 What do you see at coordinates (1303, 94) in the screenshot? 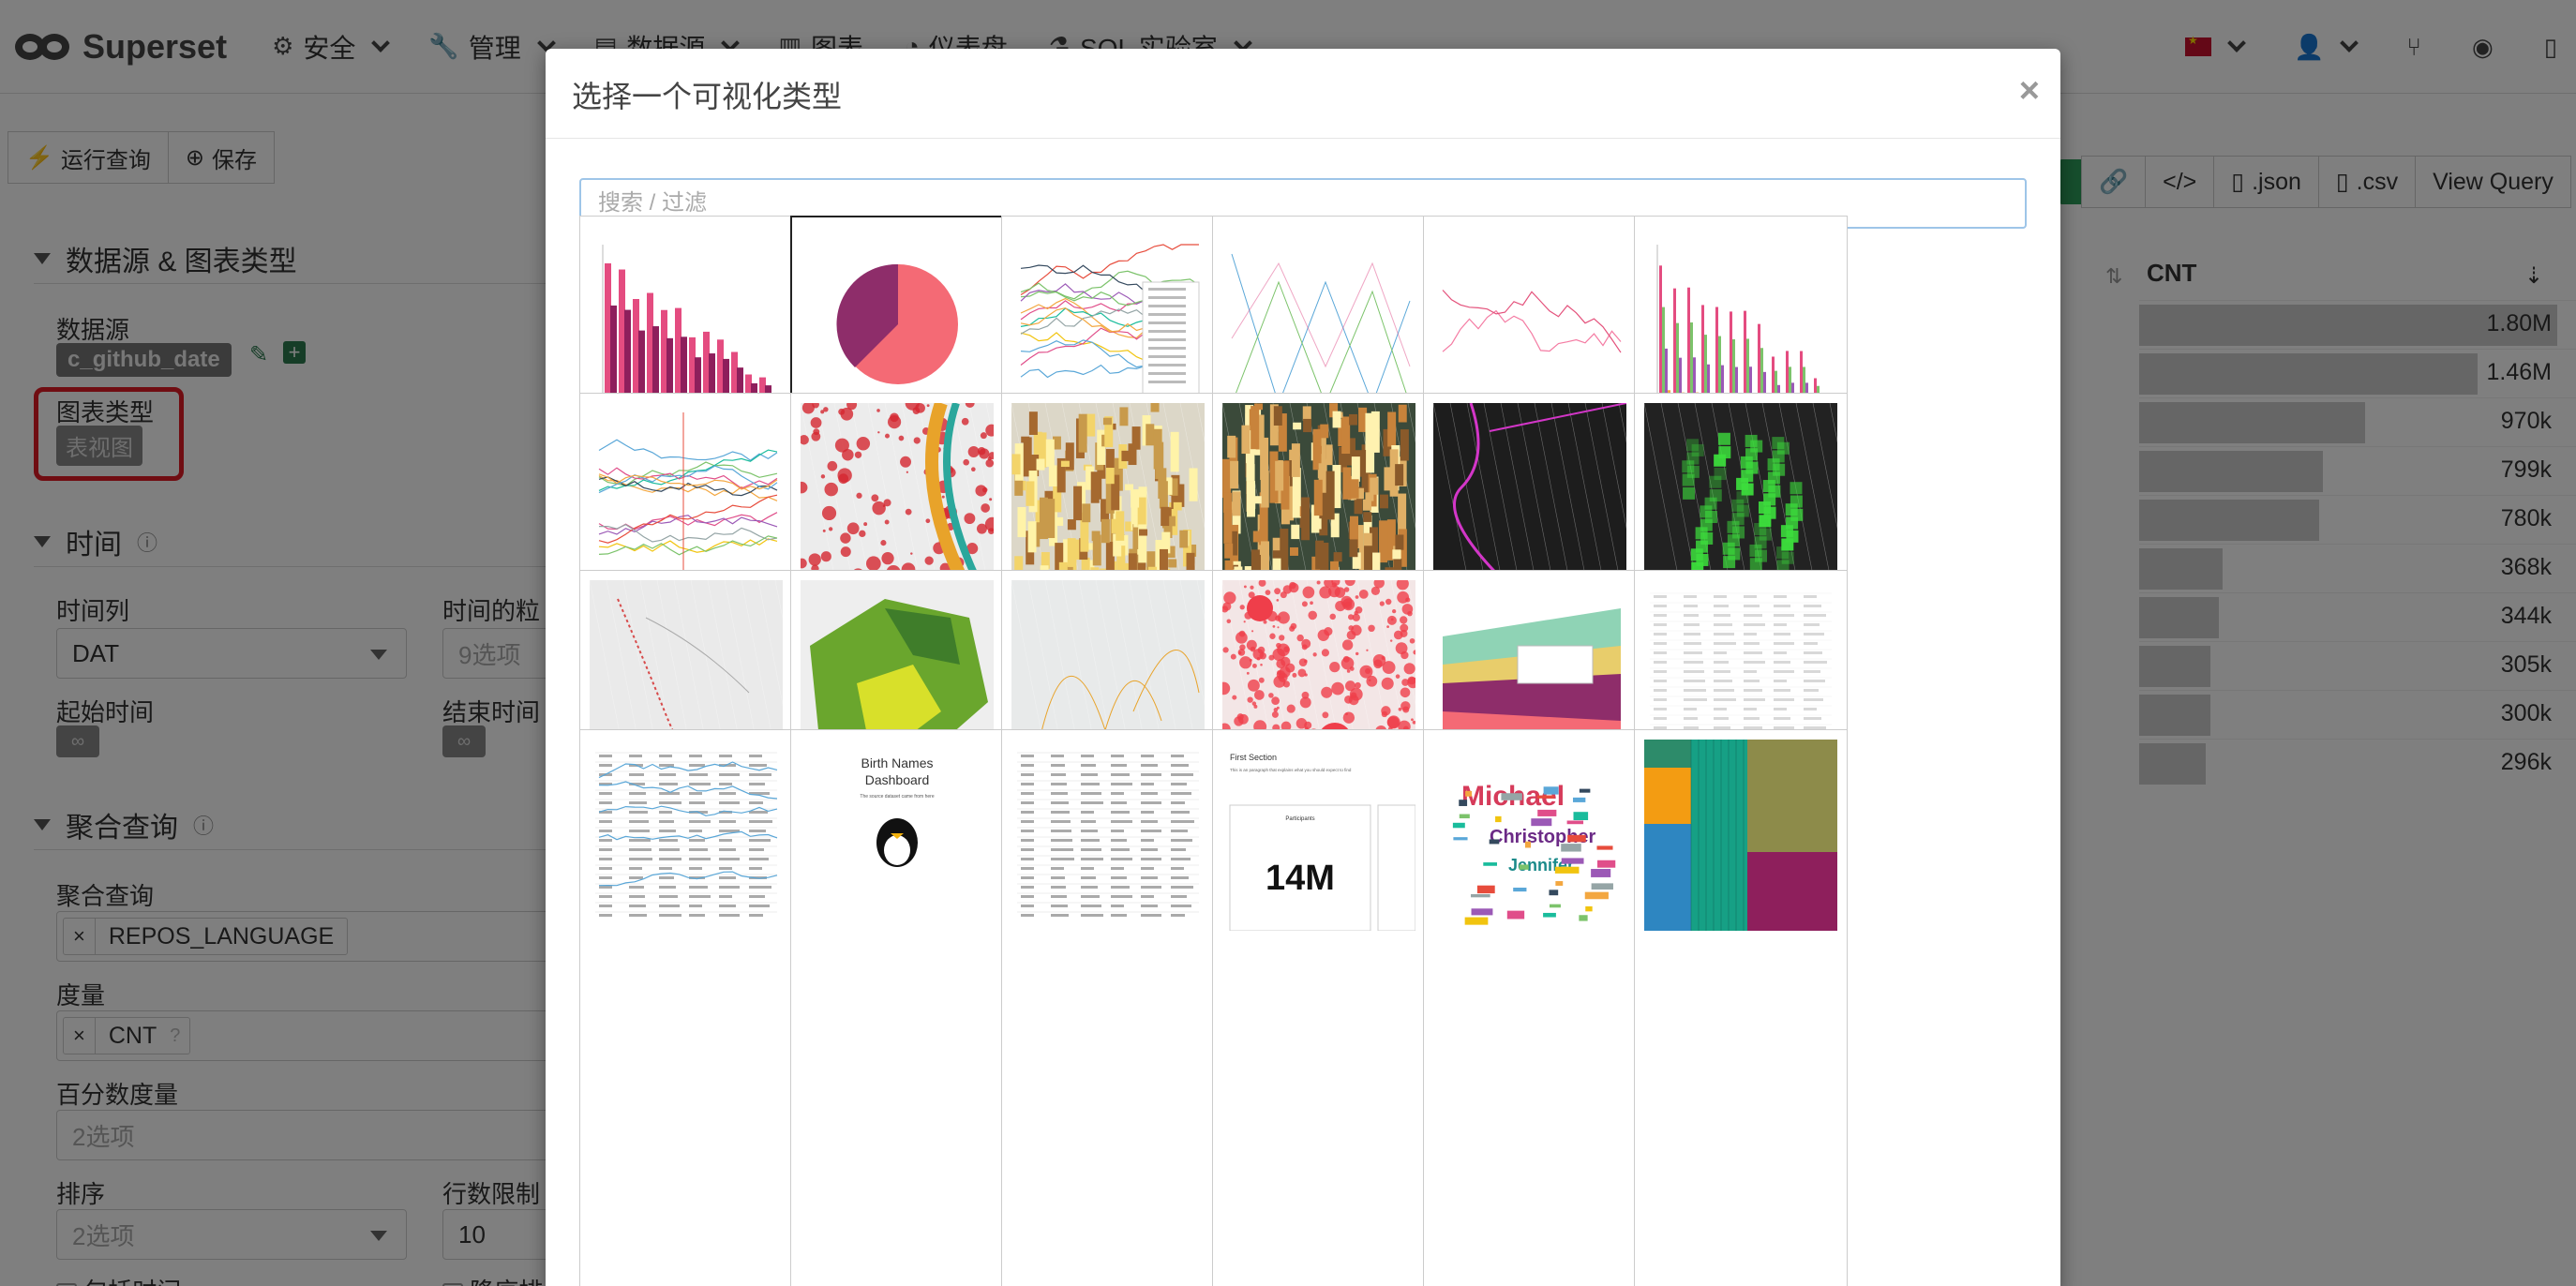
I see `modal-header: 选择一个可视化类型 ×` at bounding box center [1303, 94].